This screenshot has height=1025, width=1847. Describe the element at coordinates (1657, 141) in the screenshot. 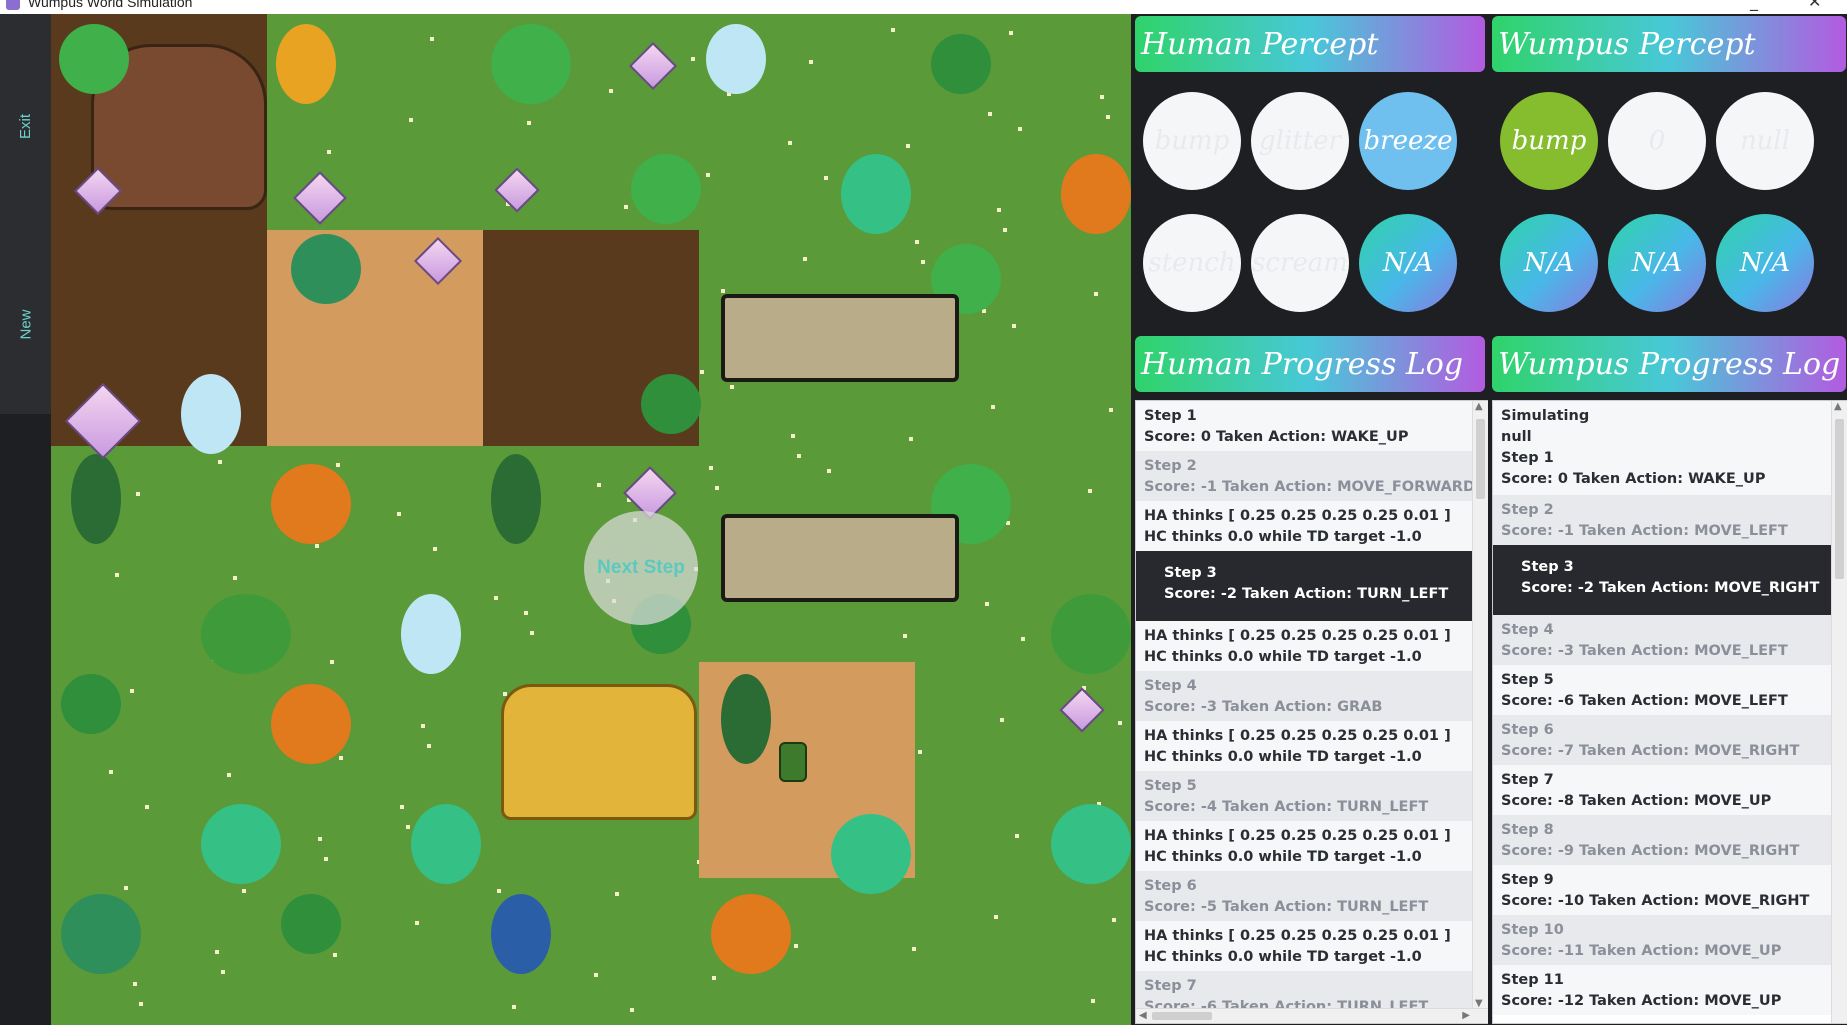

I see `wumpus-percept-circle: 0` at that location.